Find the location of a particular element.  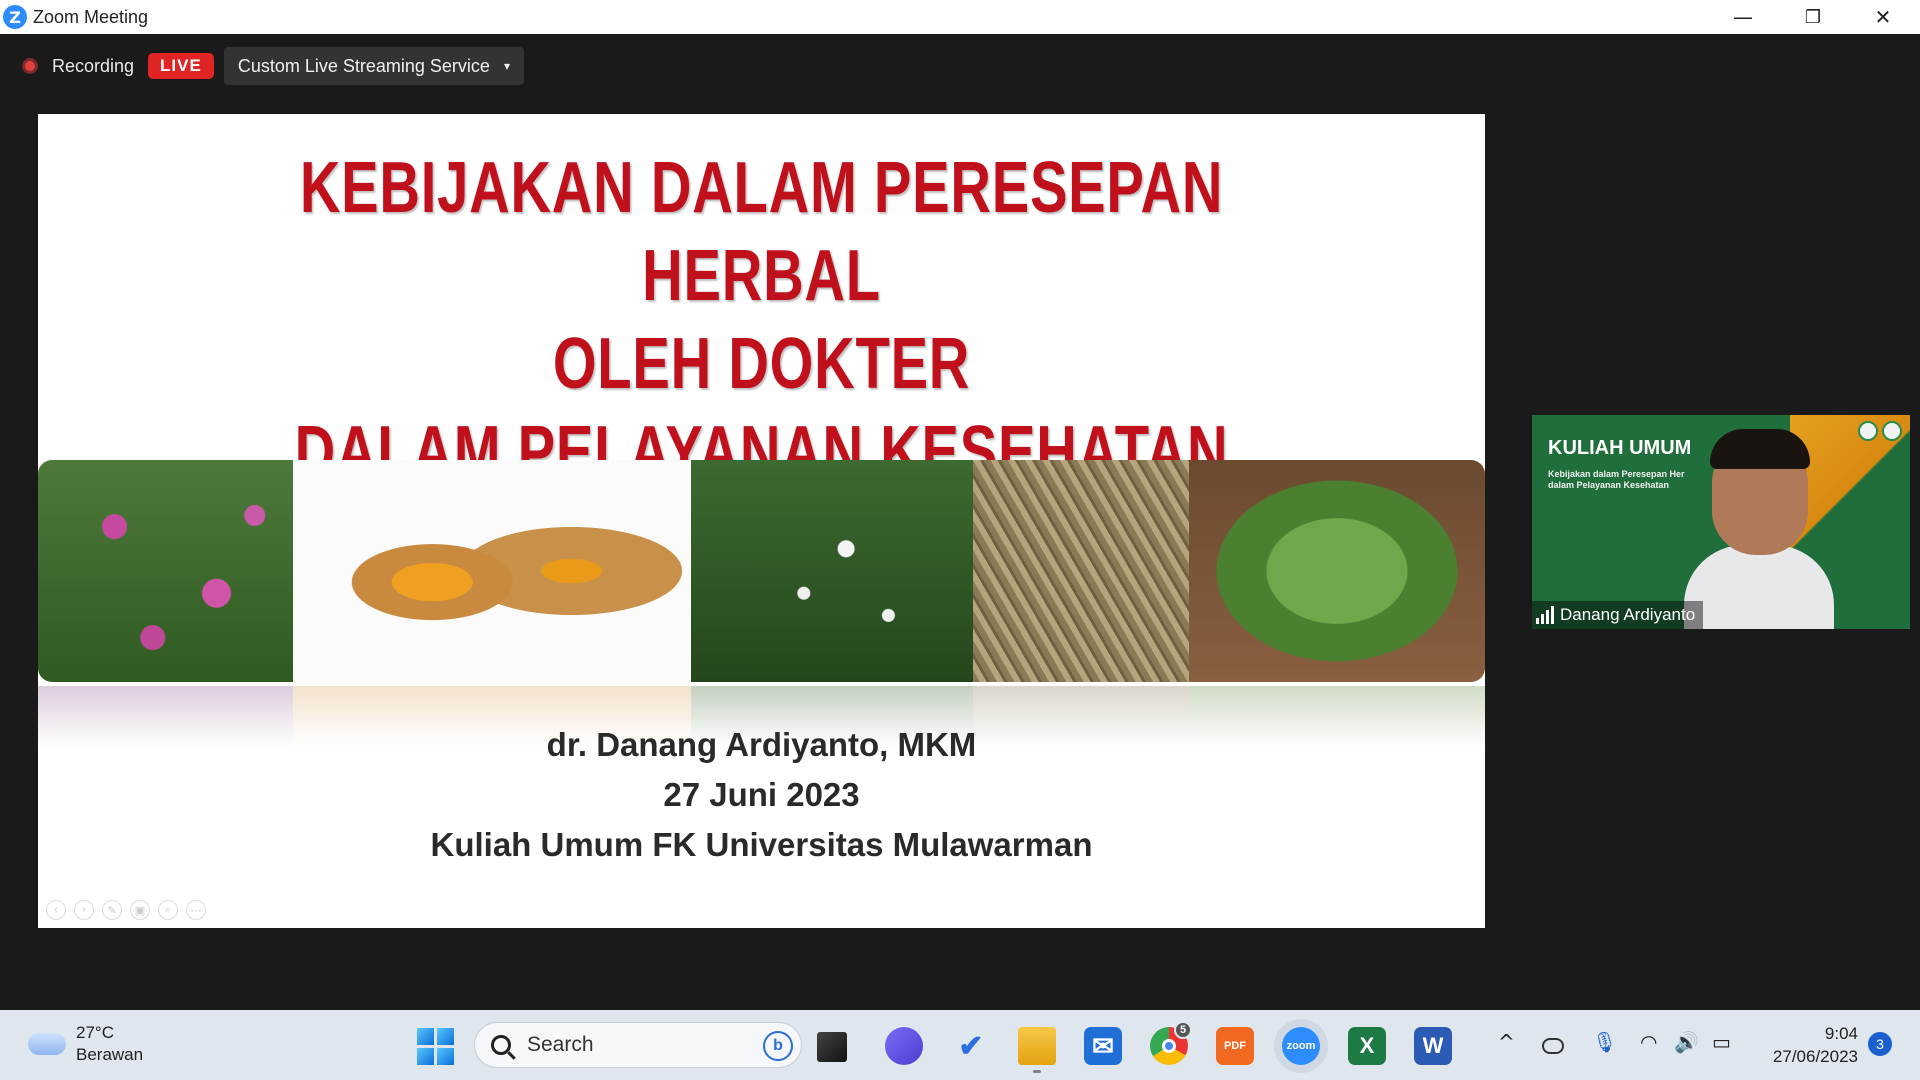

slide-title-line: OLEH DOKTER is located at coordinates (761, 364).